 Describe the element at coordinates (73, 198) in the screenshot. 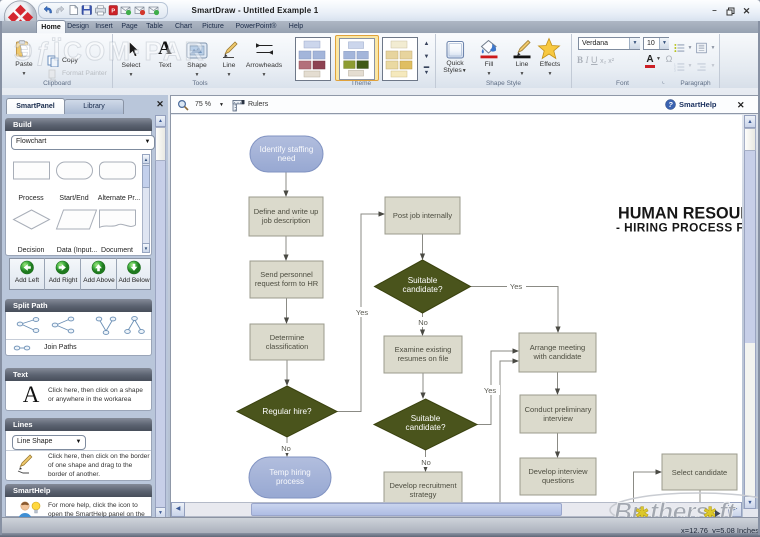

I see `svg-text: Start/End` at that location.